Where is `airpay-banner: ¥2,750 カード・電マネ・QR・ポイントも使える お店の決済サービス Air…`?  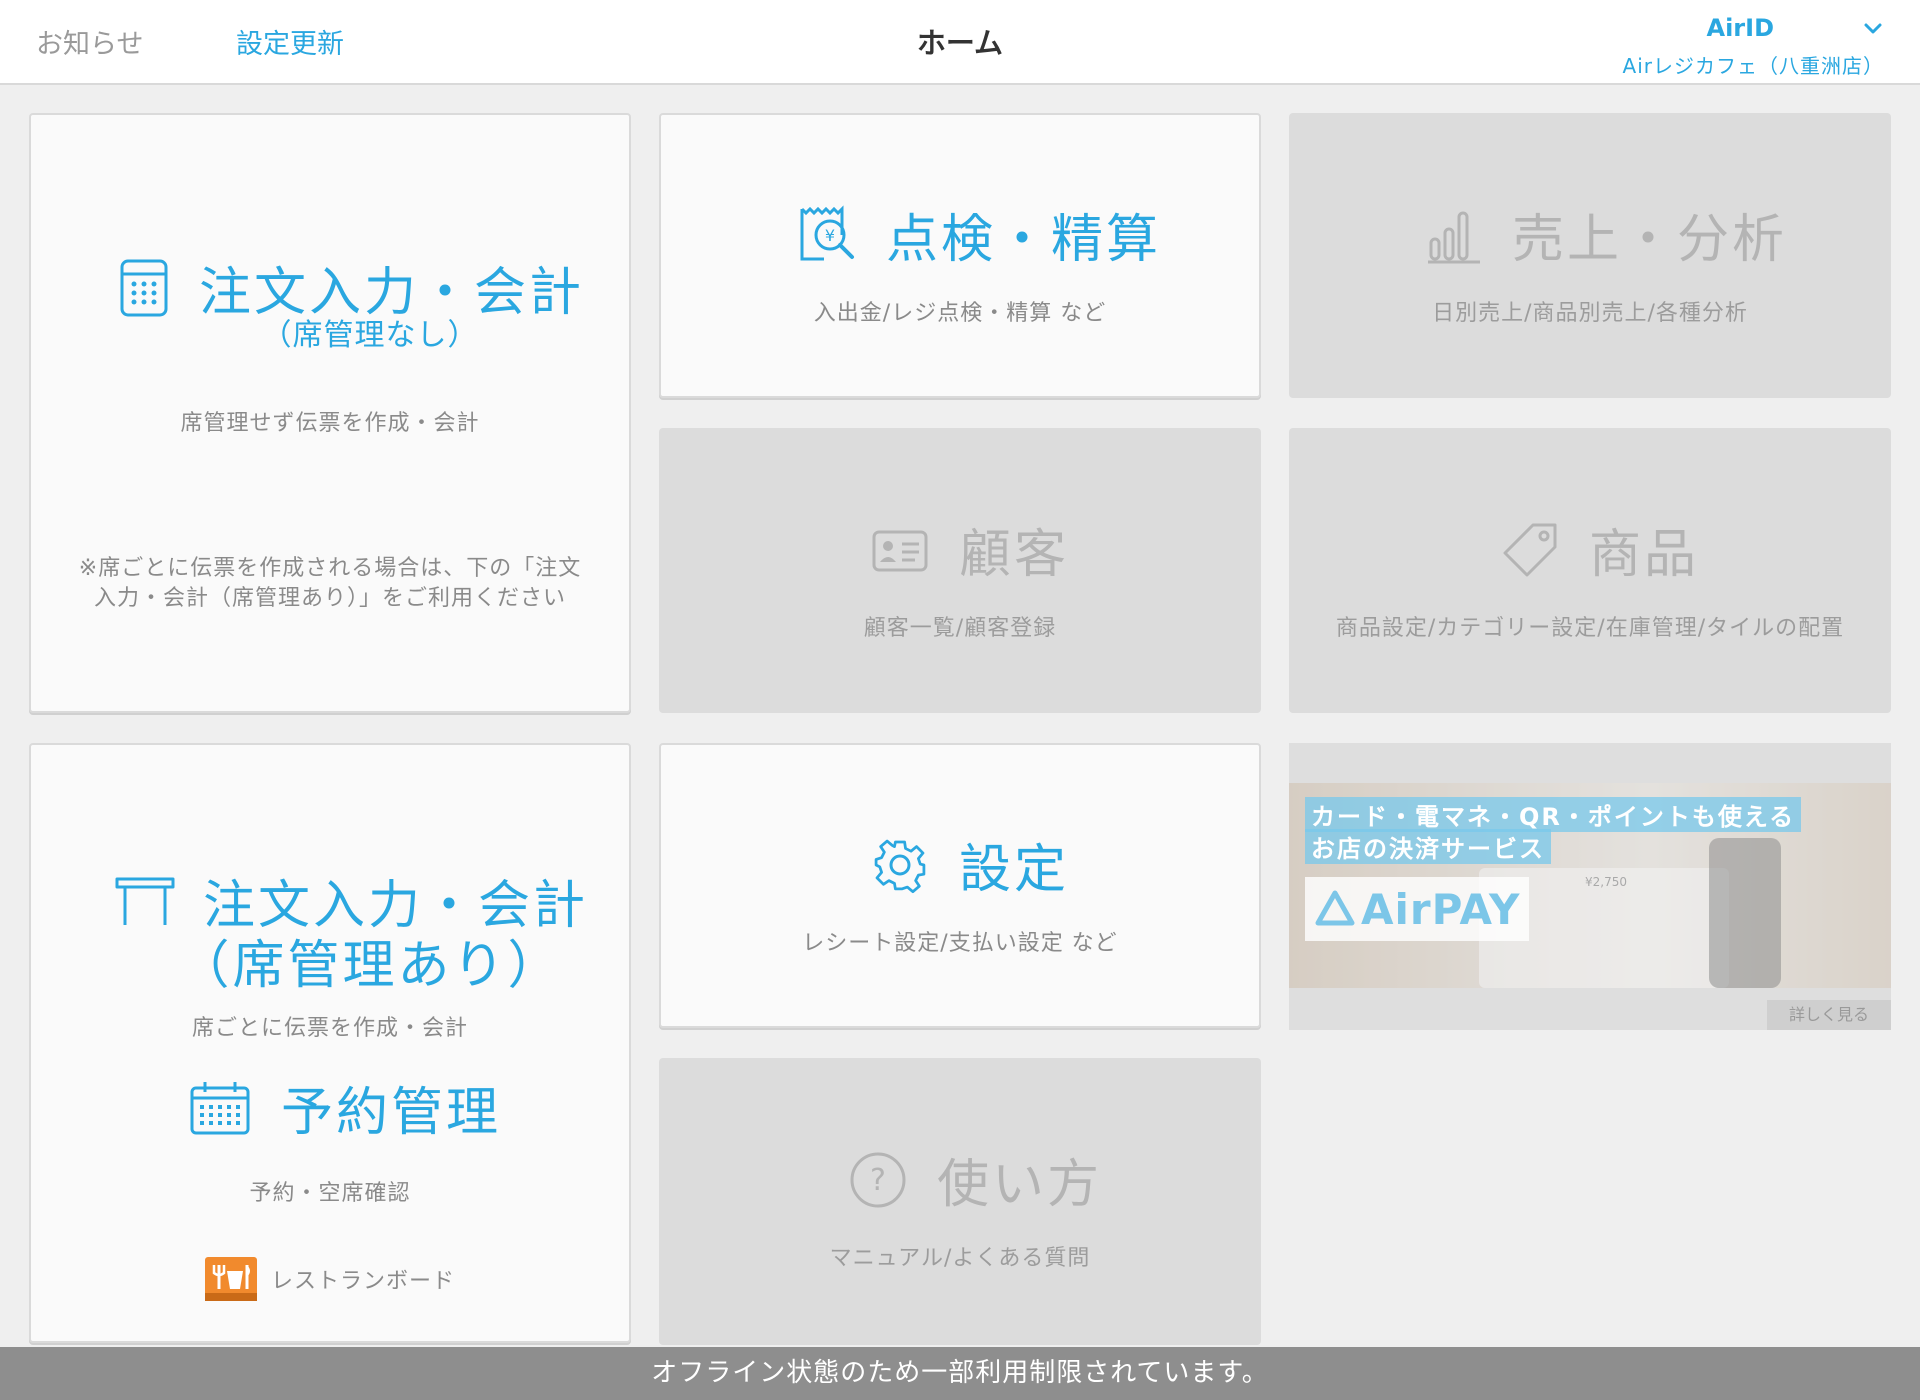
airpay-banner: ¥2,750 カード・電マネ・QR・ポイントも使える お店の決済サービス Air… is located at coordinates (1590, 886).